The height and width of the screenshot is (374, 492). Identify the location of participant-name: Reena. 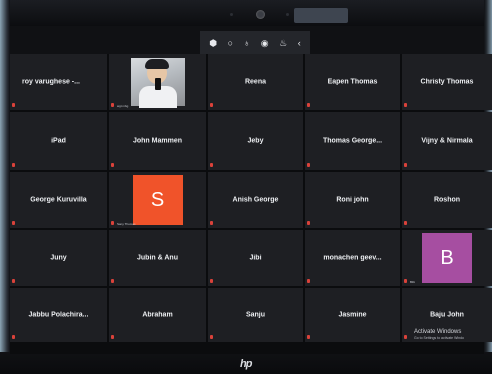
(255, 82).